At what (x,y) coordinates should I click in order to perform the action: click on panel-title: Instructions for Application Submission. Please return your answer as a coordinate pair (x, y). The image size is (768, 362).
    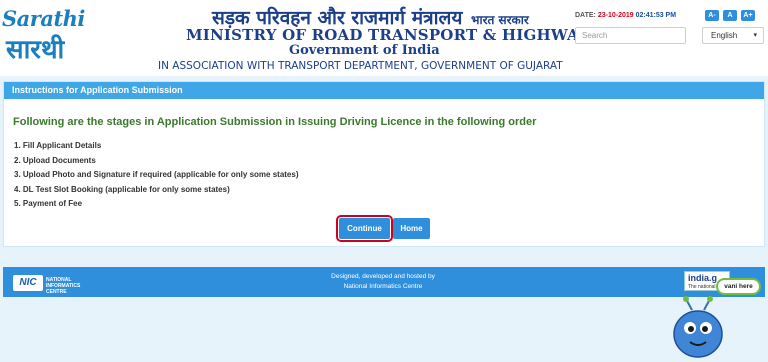
    Looking at the image, I should click on (384, 90).